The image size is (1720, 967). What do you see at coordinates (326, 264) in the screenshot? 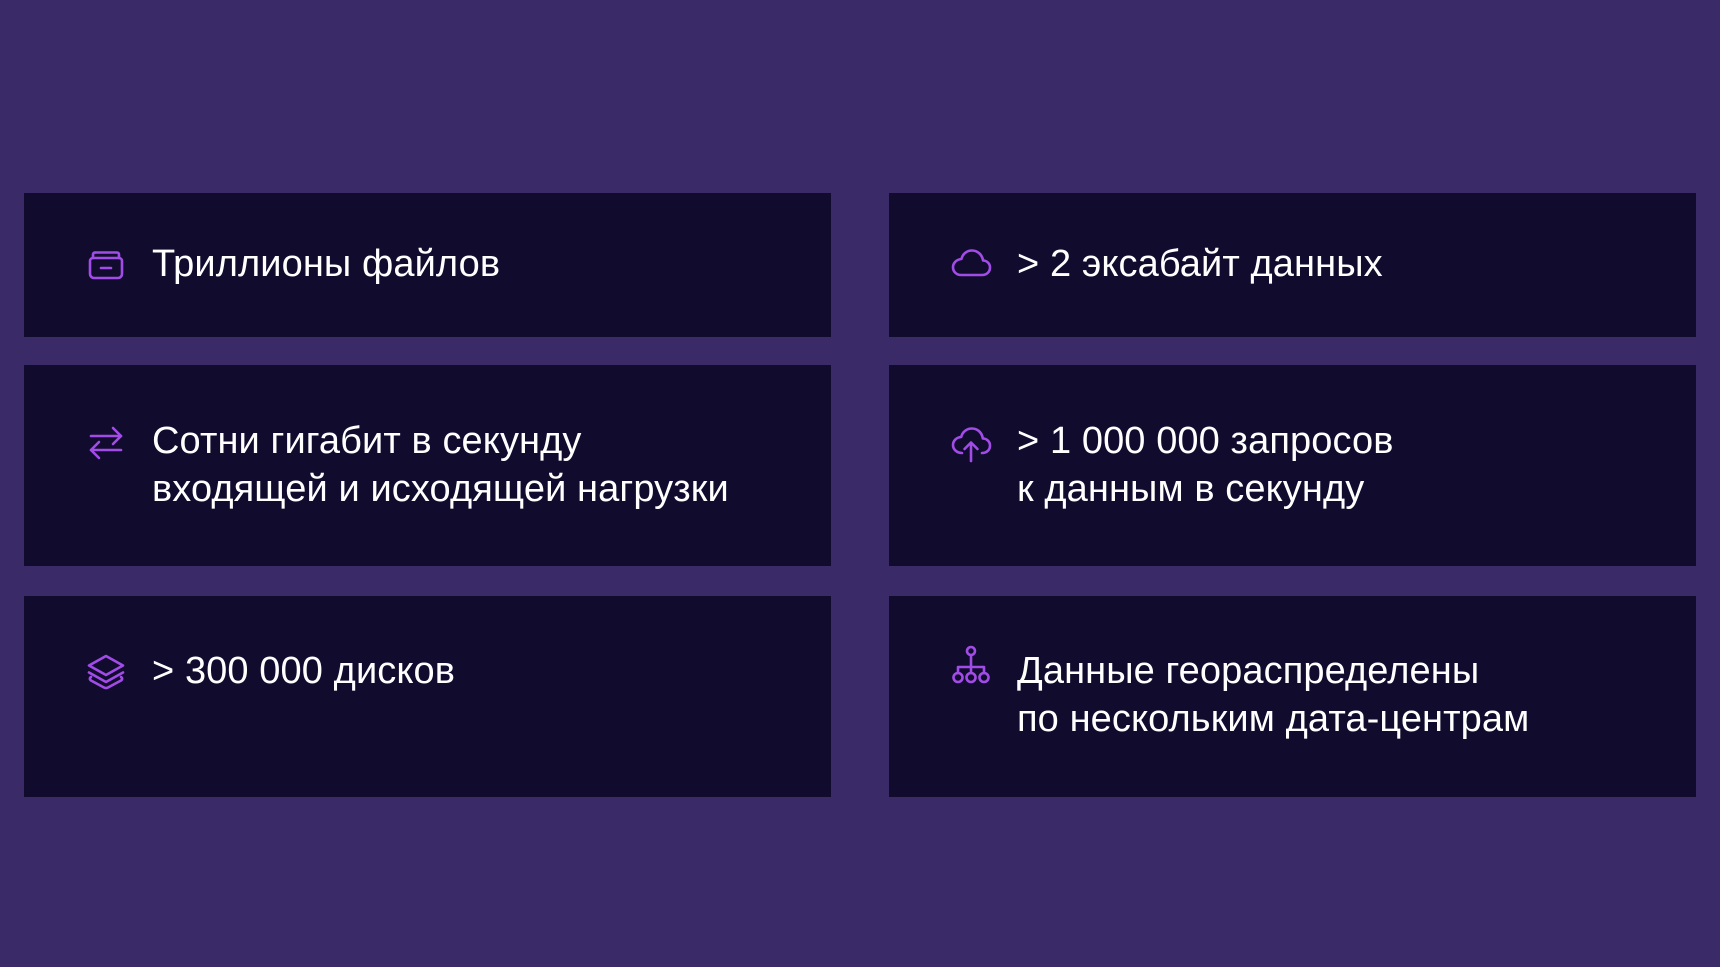
I see `feature-text: Триллионы файлов` at bounding box center [326, 264].